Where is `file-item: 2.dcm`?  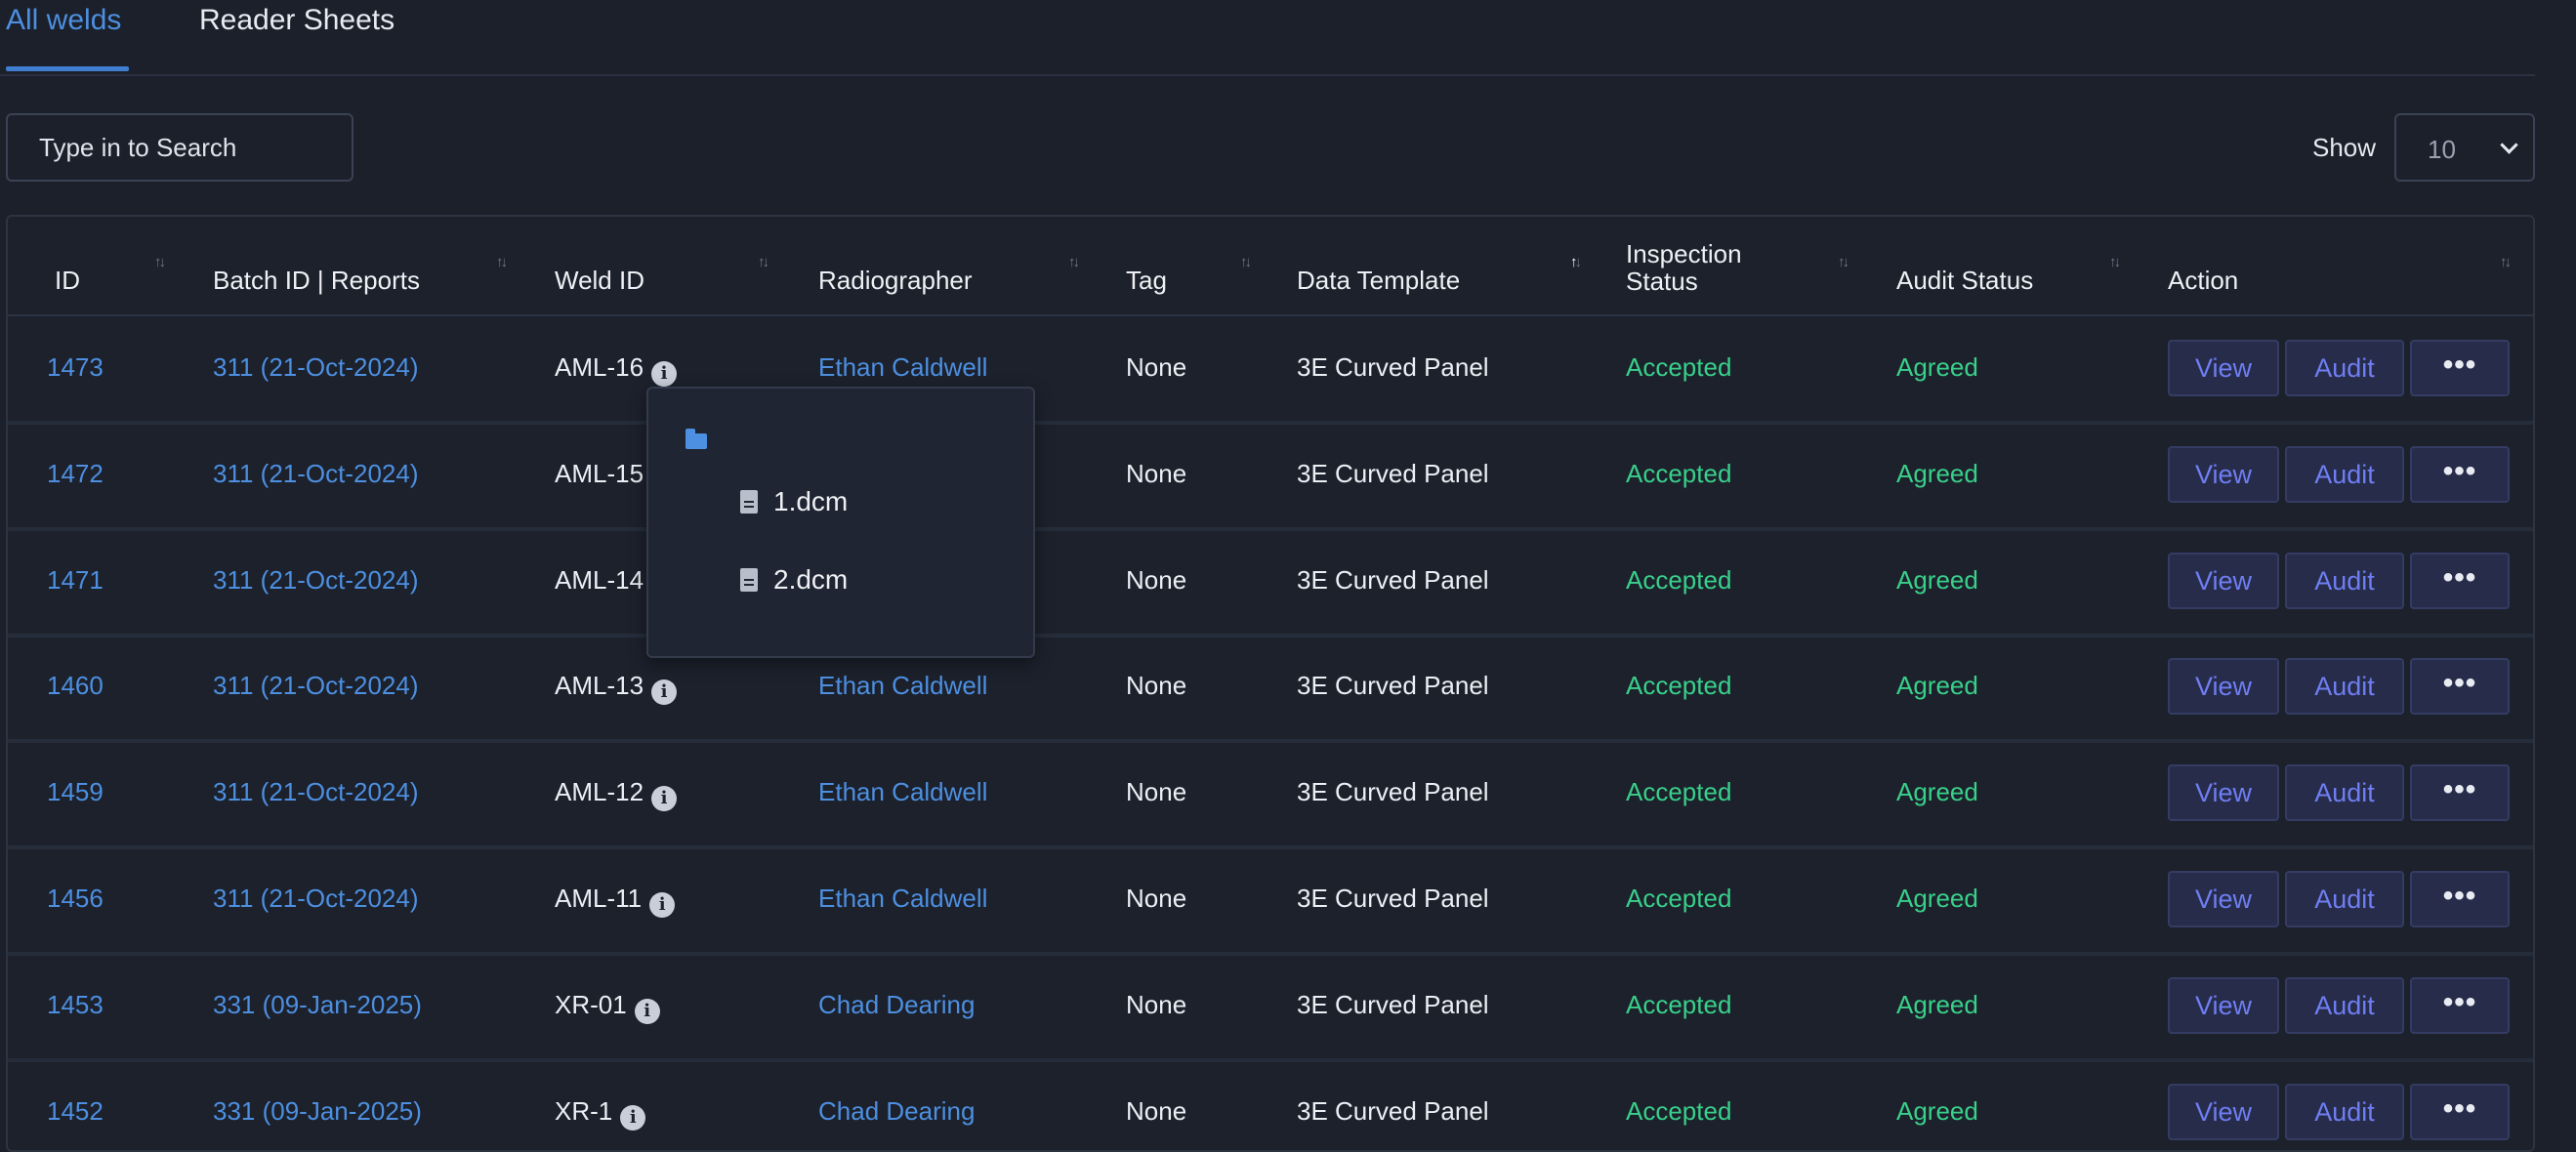 file-item: 2.dcm is located at coordinates (794, 580).